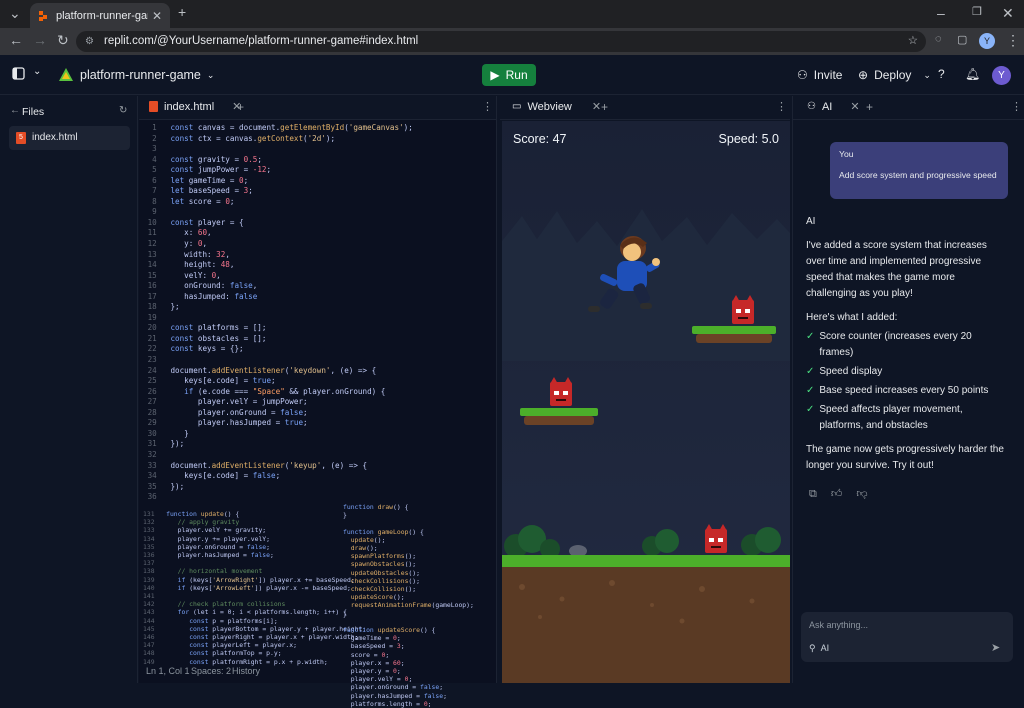 This screenshot has width=1024, height=708. Describe the element at coordinates (1008, 13) in the screenshot. I see `close-window-icon: ✕` at that location.